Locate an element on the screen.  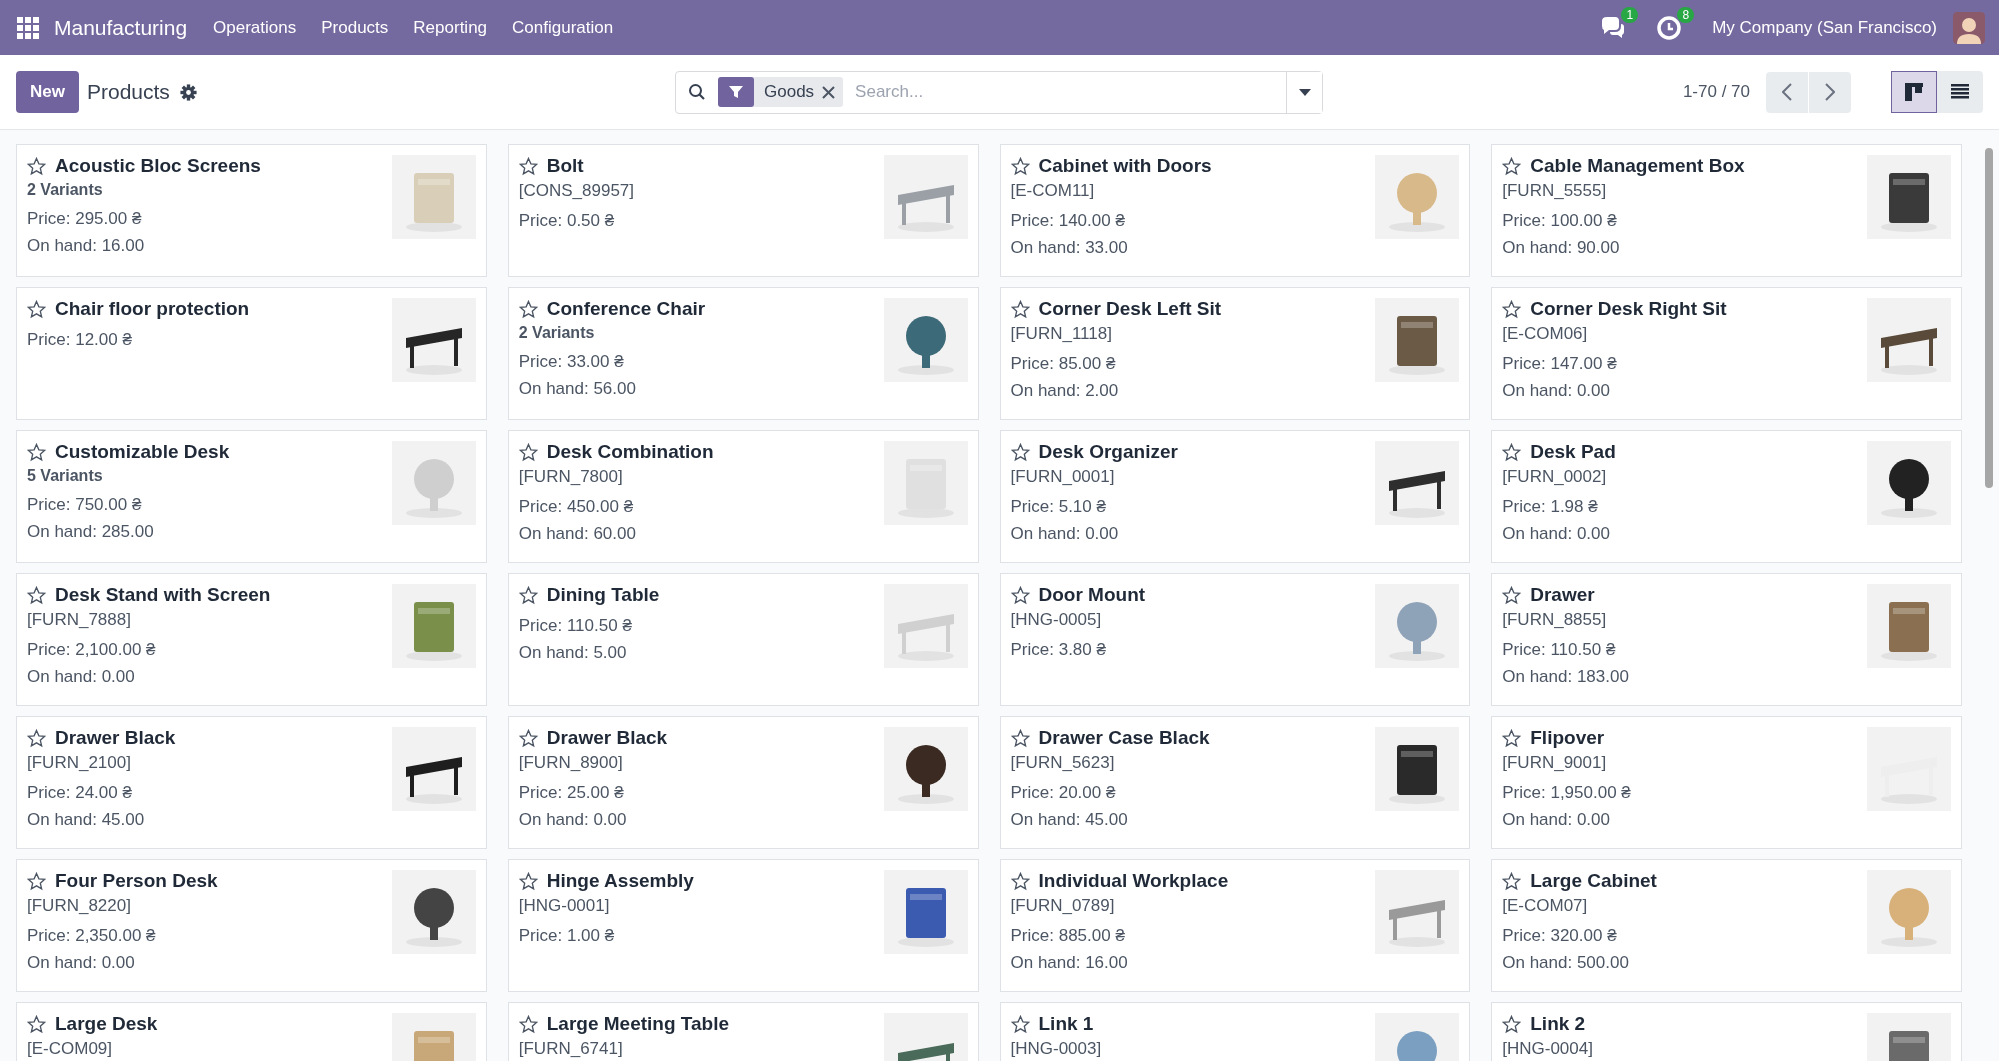
product-code: [FURN_8855] is located at coordinates (1555, 620).